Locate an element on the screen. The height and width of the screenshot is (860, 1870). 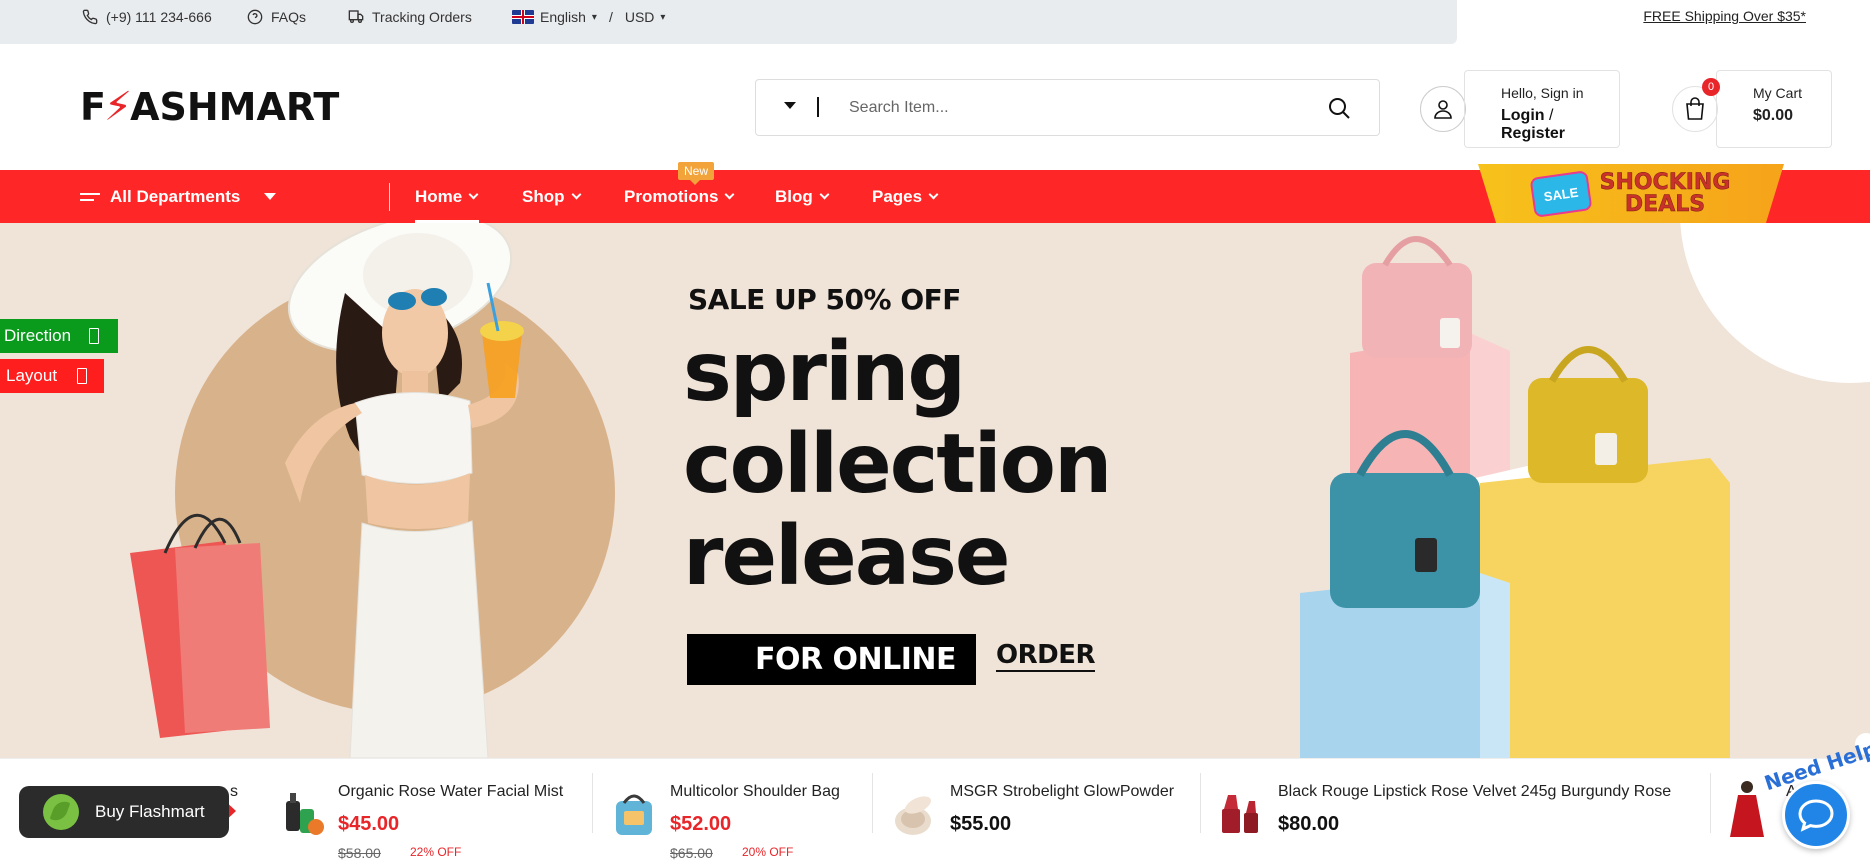
category-dropdown-icon is located at coordinates (790, 105).